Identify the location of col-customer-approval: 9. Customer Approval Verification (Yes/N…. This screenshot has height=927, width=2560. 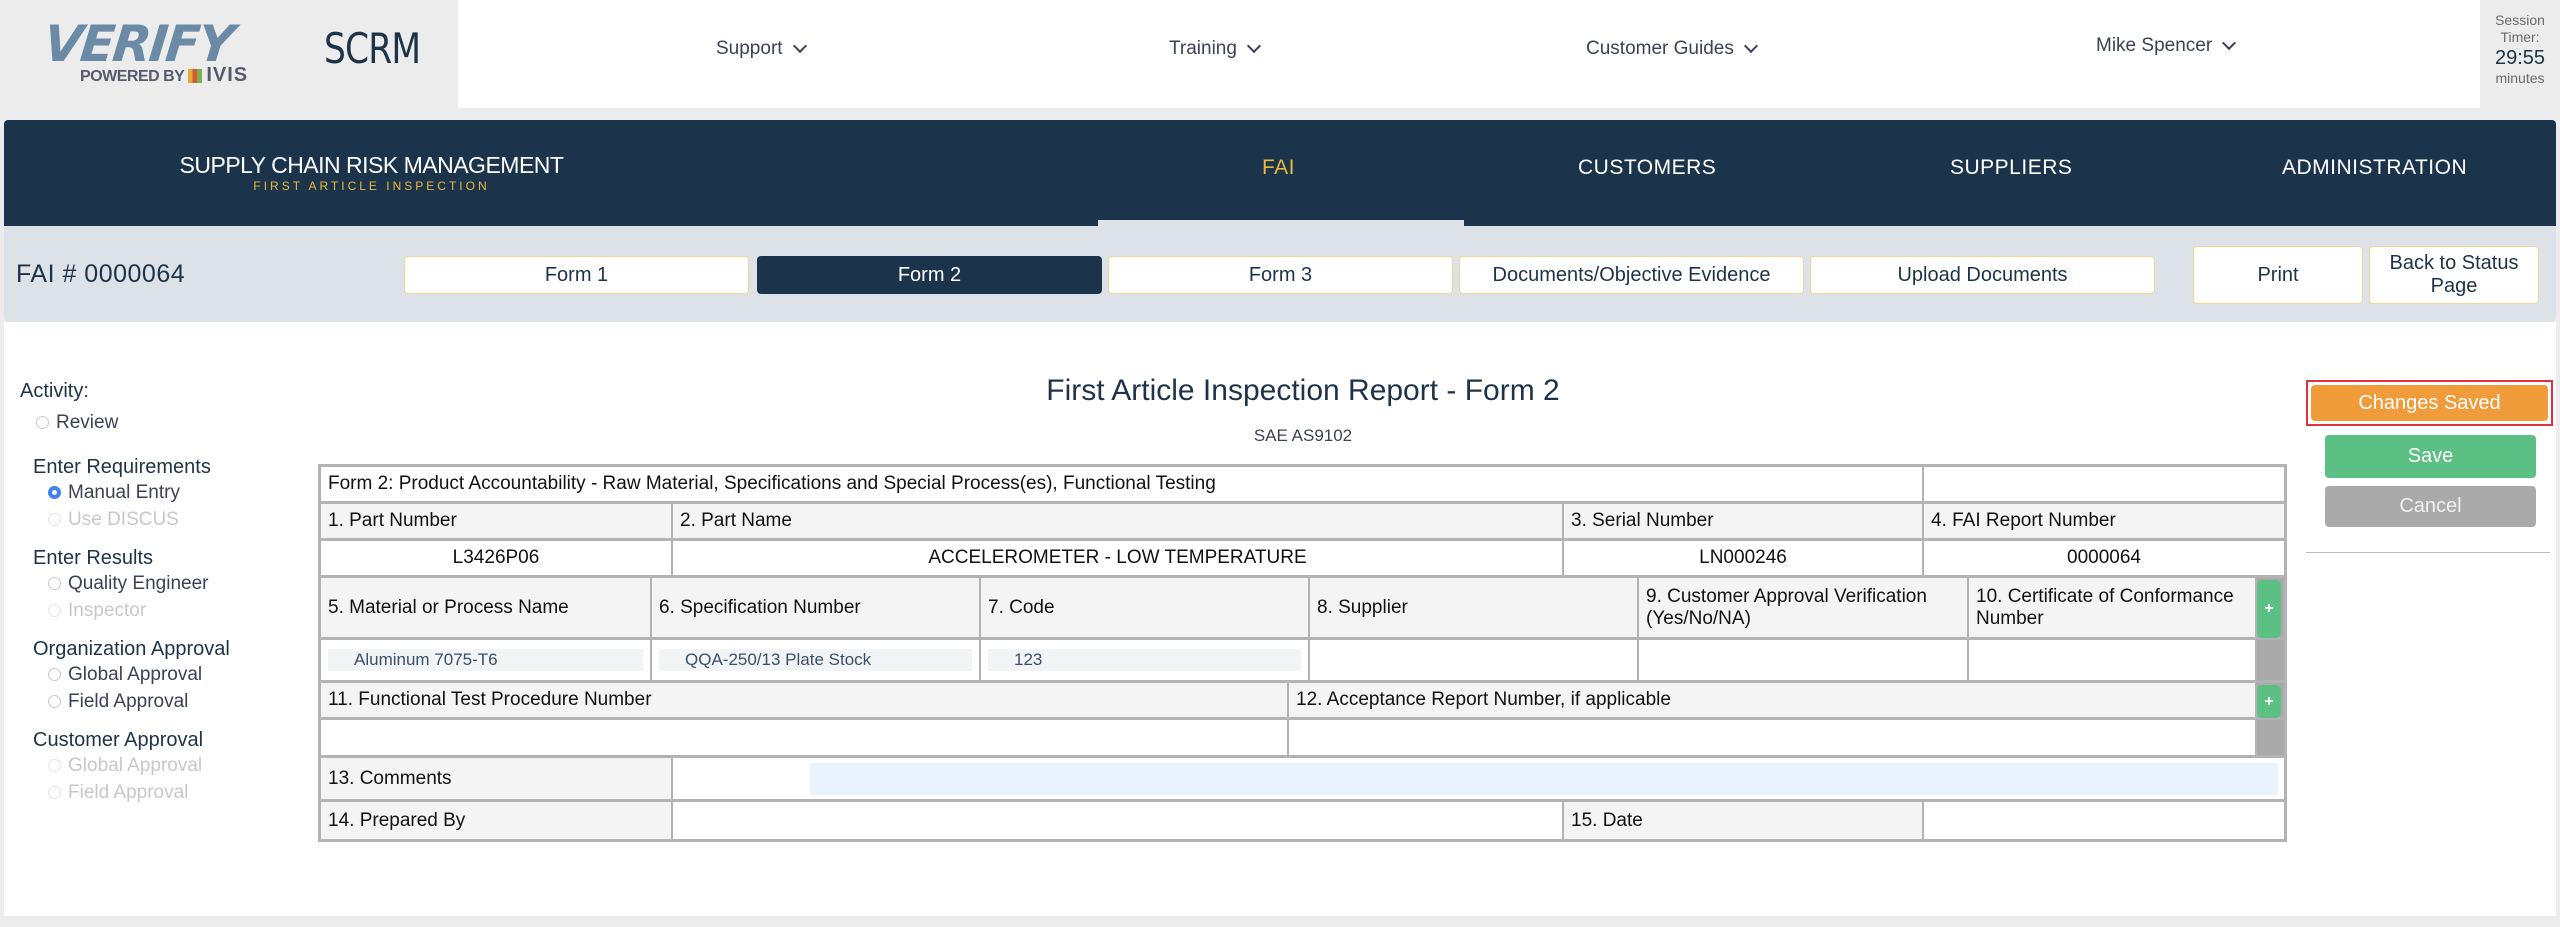
(1804, 607).